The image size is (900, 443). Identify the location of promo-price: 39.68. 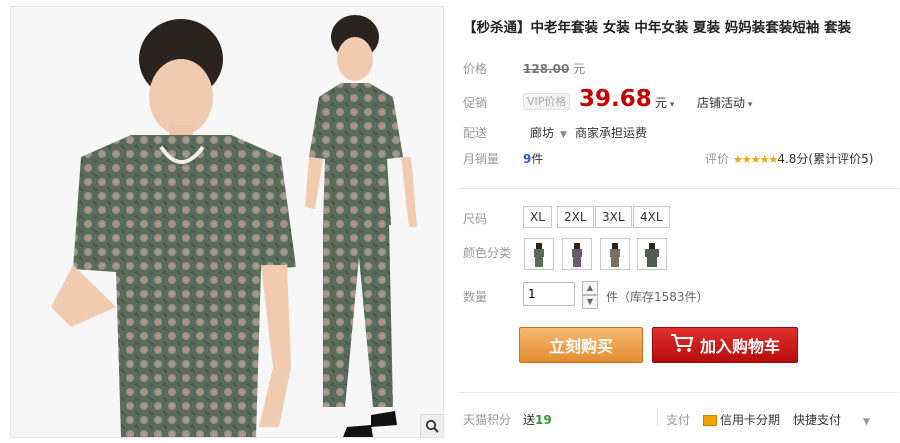
(615, 99).